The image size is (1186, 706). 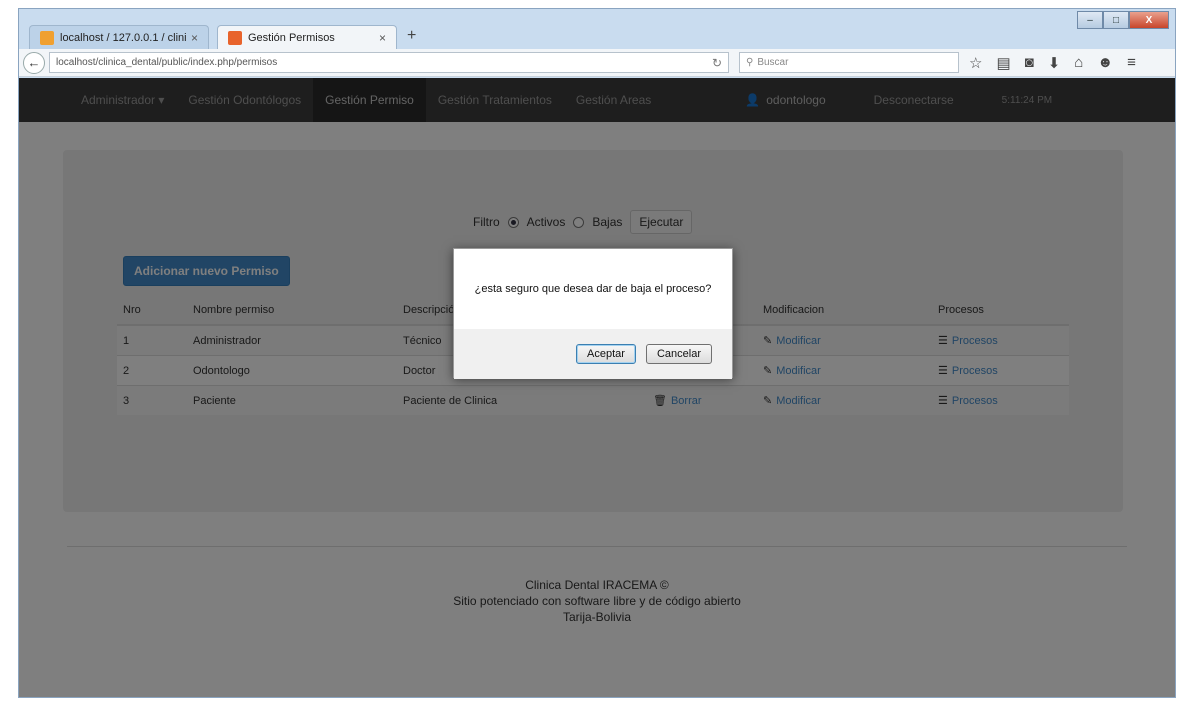 What do you see at coordinates (1105, 63) in the screenshot?
I see `sync-icon: ☻` at bounding box center [1105, 63].